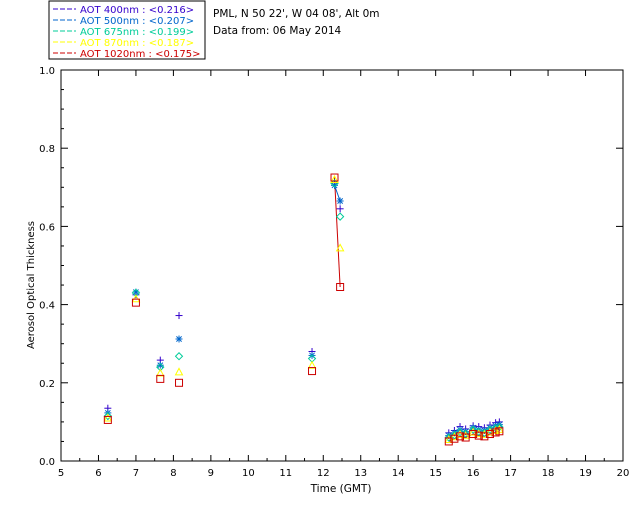 The image size is (640, 516). What do you see at coordinates (98, 473) in the screenshot?
I see `x-tick-label: 6` at bounding box center [98, 473].